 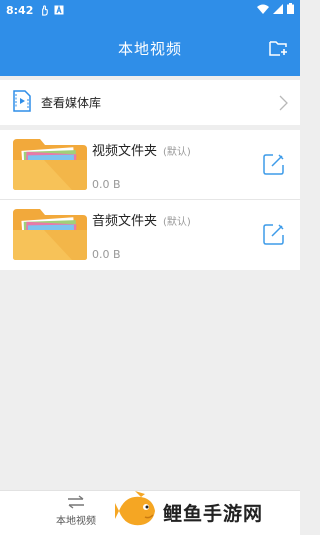 I want to click on folder-item: 音频文件夹 (默认) 0.0 B, so click(x=150, y=235).